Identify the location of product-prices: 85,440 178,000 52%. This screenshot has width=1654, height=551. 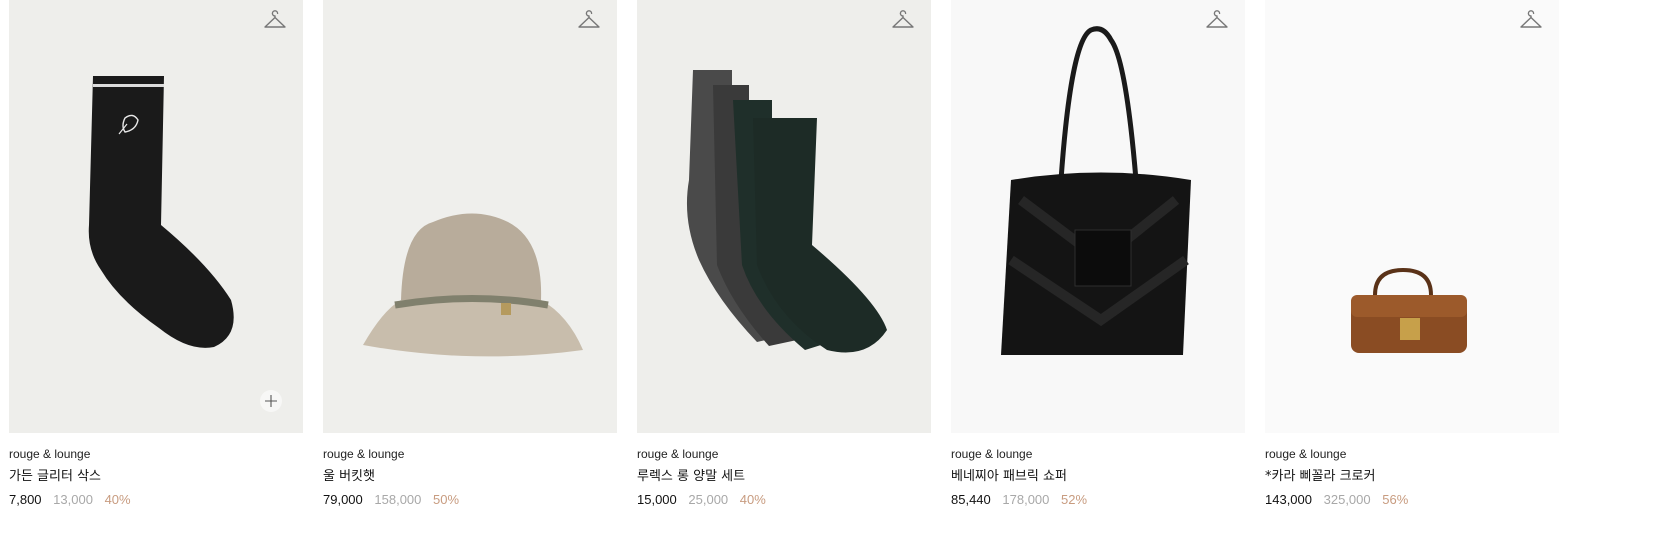
(1098, 500).